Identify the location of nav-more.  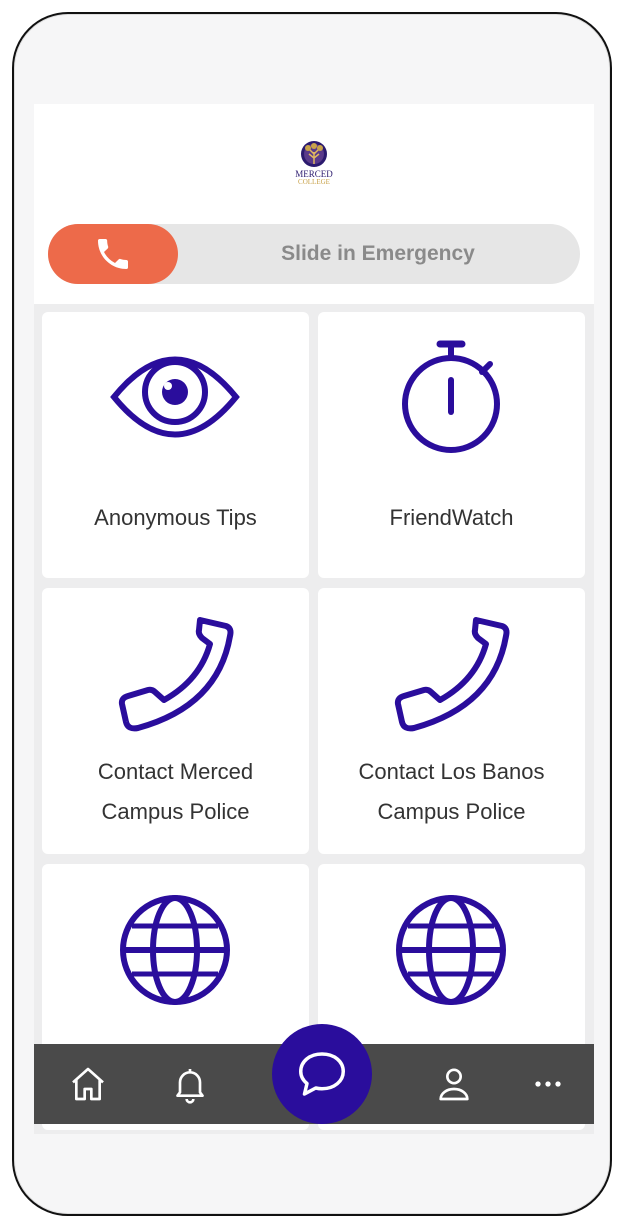
(548, 1084).